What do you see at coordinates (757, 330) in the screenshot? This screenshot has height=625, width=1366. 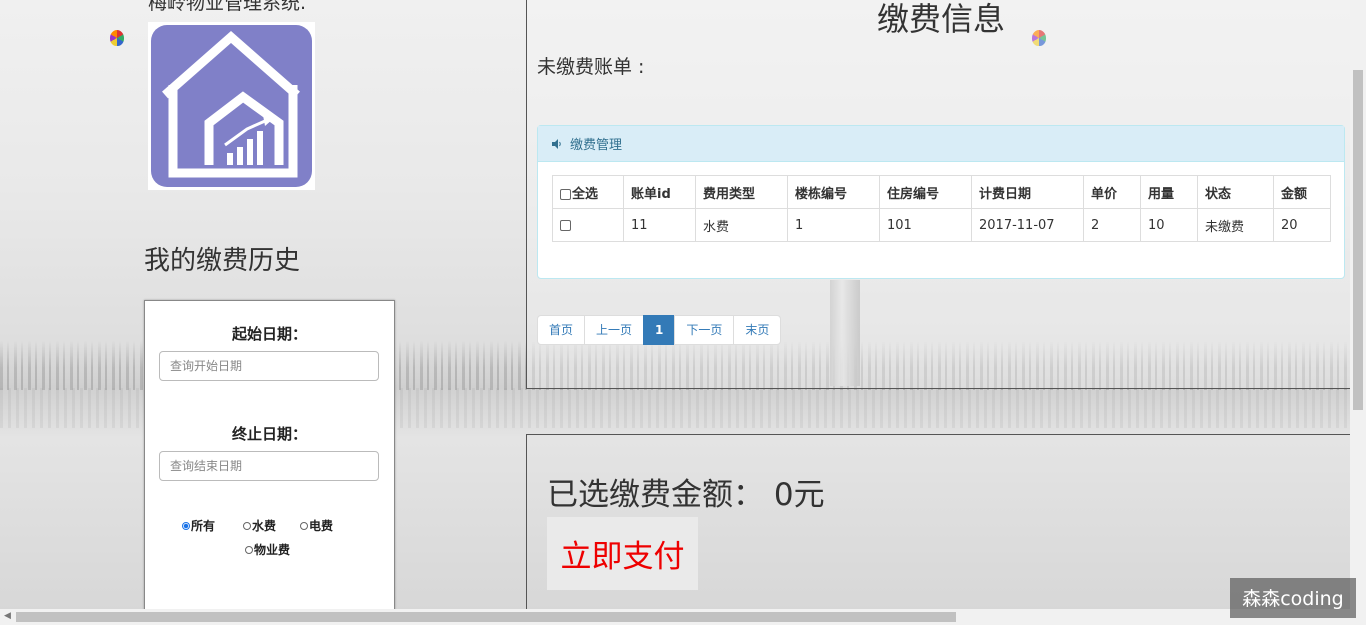 I see `last-page-link: 末页` at bounding box center [757, 330].